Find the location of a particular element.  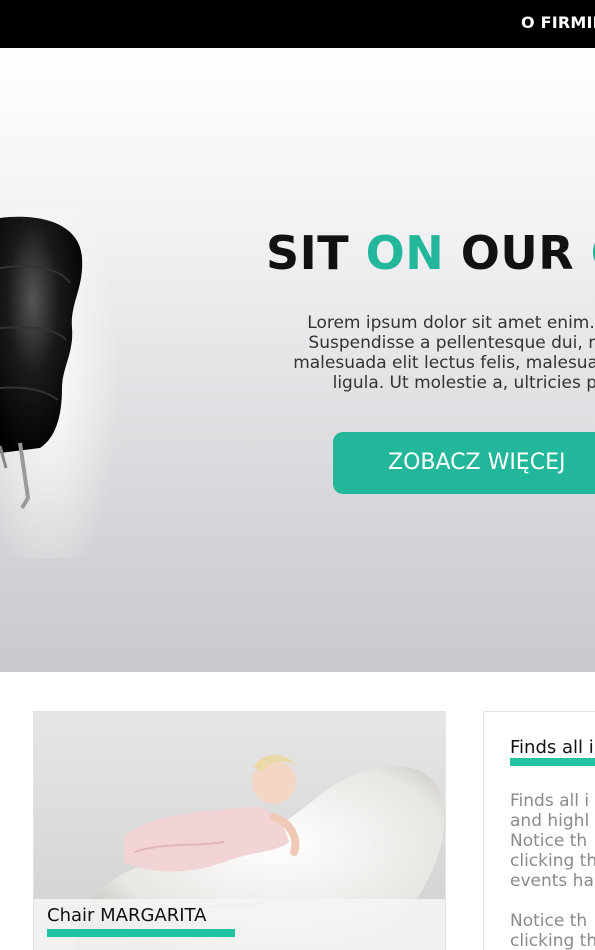

hero-description-line: ligula. Ut molestie a, ultricies po is located at coordinates (463, 383).